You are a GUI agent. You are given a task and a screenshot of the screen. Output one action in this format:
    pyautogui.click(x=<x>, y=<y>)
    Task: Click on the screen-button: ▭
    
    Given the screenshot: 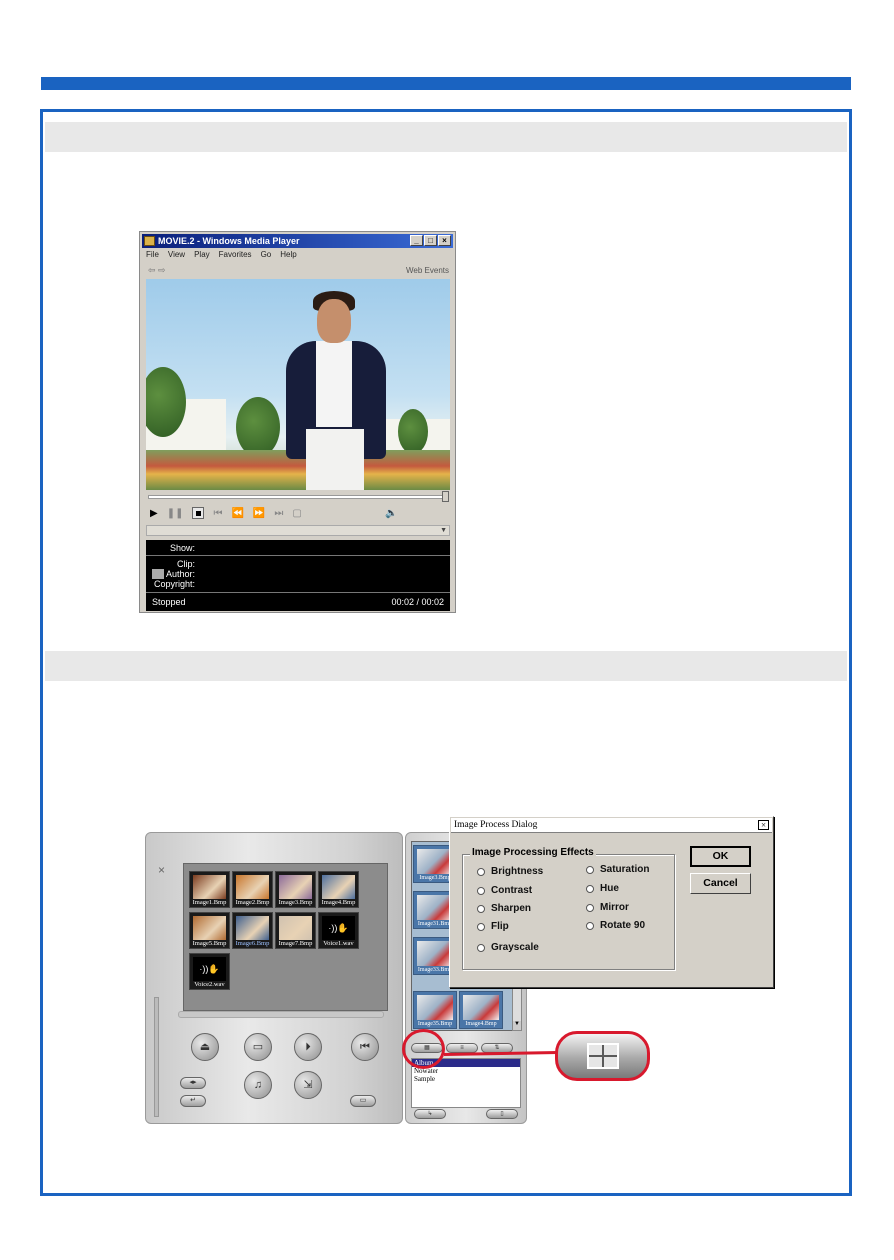 What is the action you would take?
    pyautogui.click(x=258, y=1047)
    